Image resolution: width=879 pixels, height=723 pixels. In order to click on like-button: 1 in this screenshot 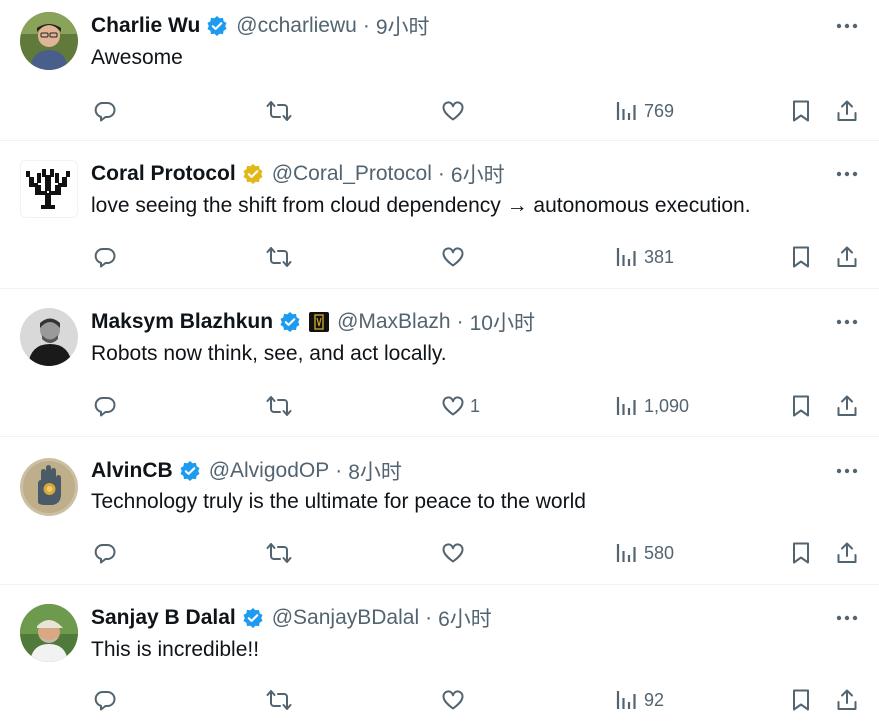, I will do `click(460, 406)`.